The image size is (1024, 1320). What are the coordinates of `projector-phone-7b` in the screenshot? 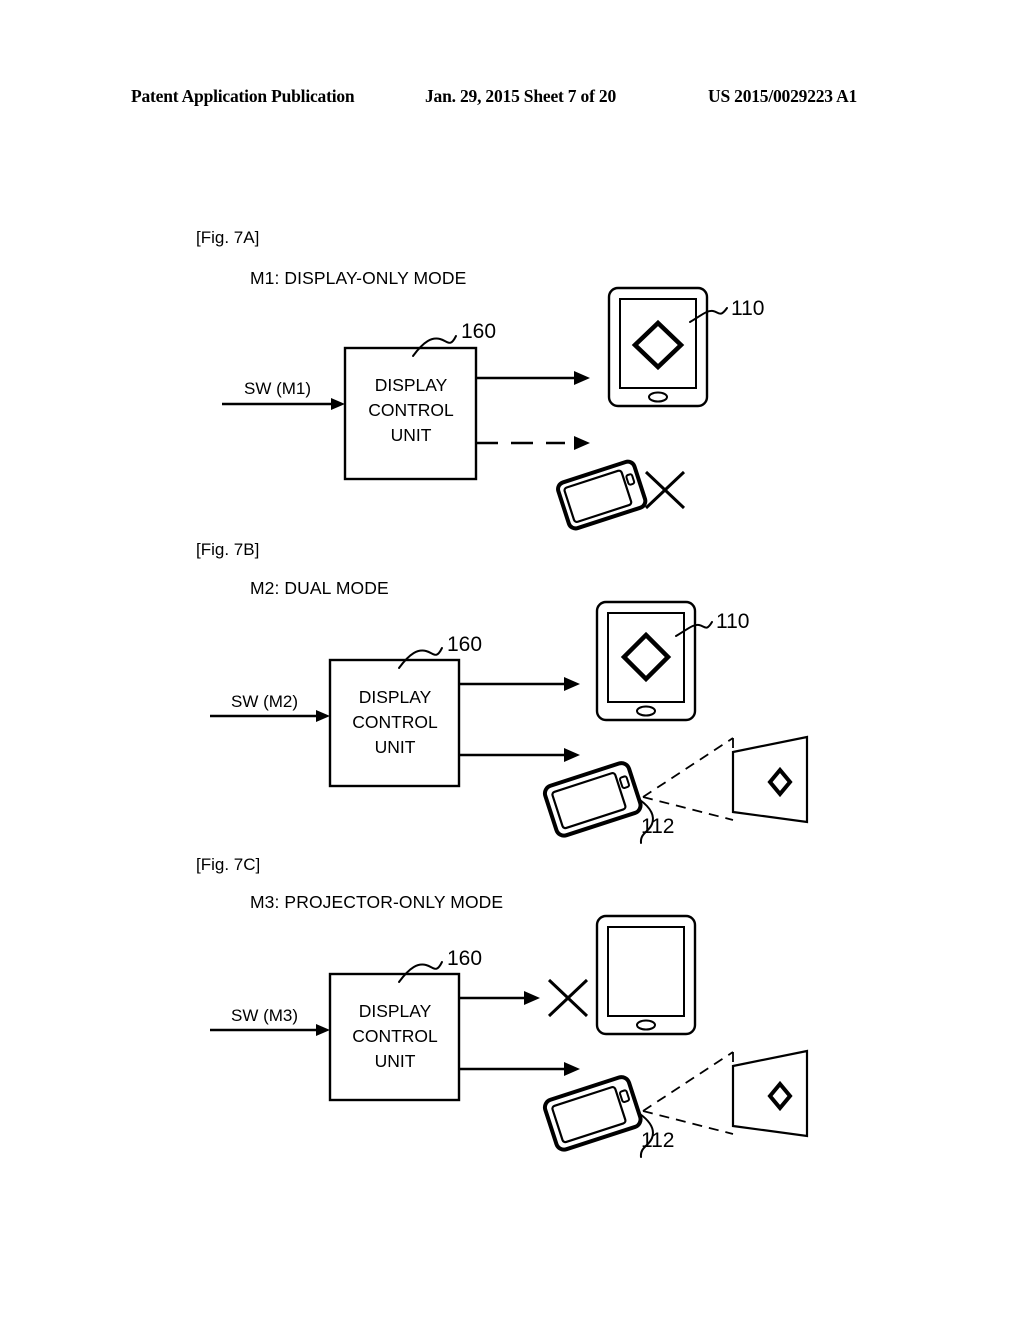 It's located at (592, 799).